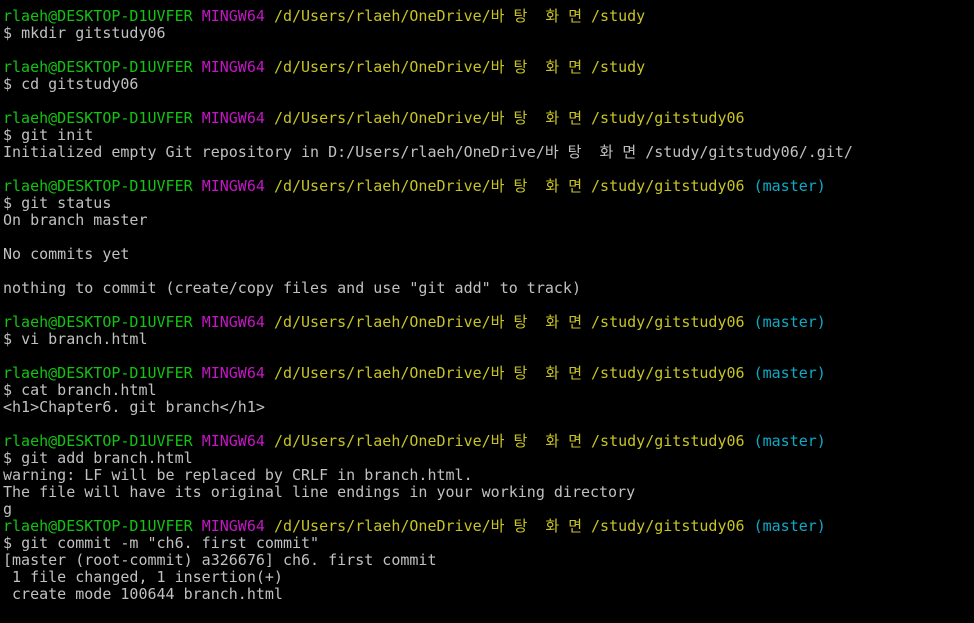 The height and width of the screenshot is (623, 974). What do you see at coordinates (8, 509) in the screenshot?
I see `output-line: g` at bounding box center [8, 509].